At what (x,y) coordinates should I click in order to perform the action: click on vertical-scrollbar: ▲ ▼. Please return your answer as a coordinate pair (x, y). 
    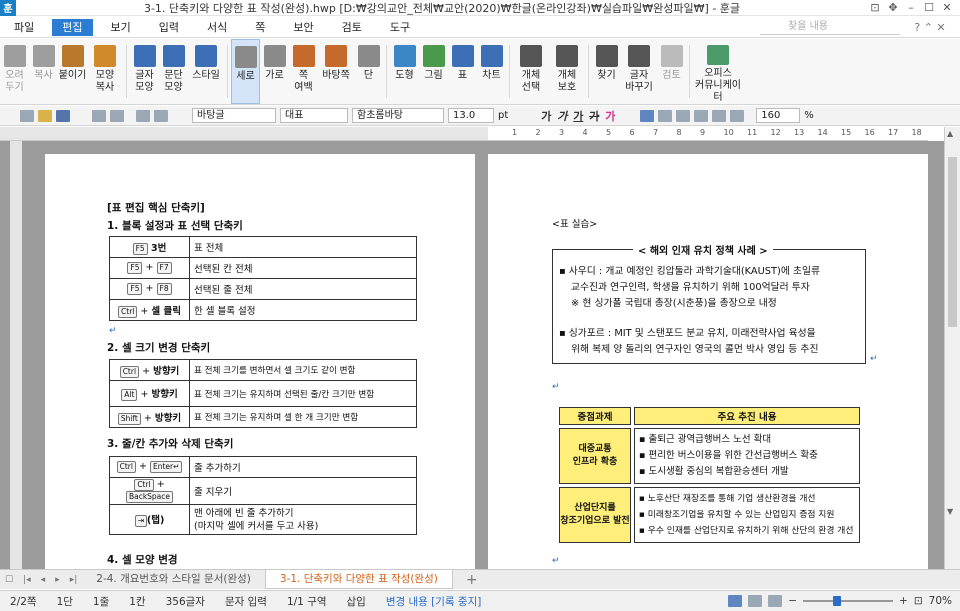
    Looking at the image, I should click on (952, 348).